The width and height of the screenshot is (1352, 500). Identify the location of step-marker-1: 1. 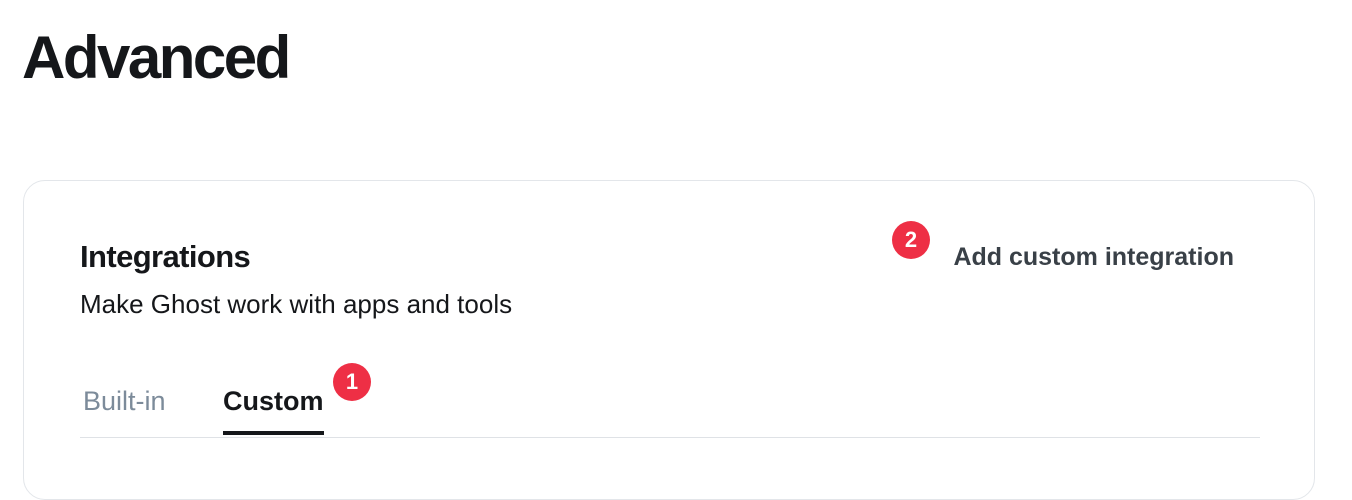
(352, 382).